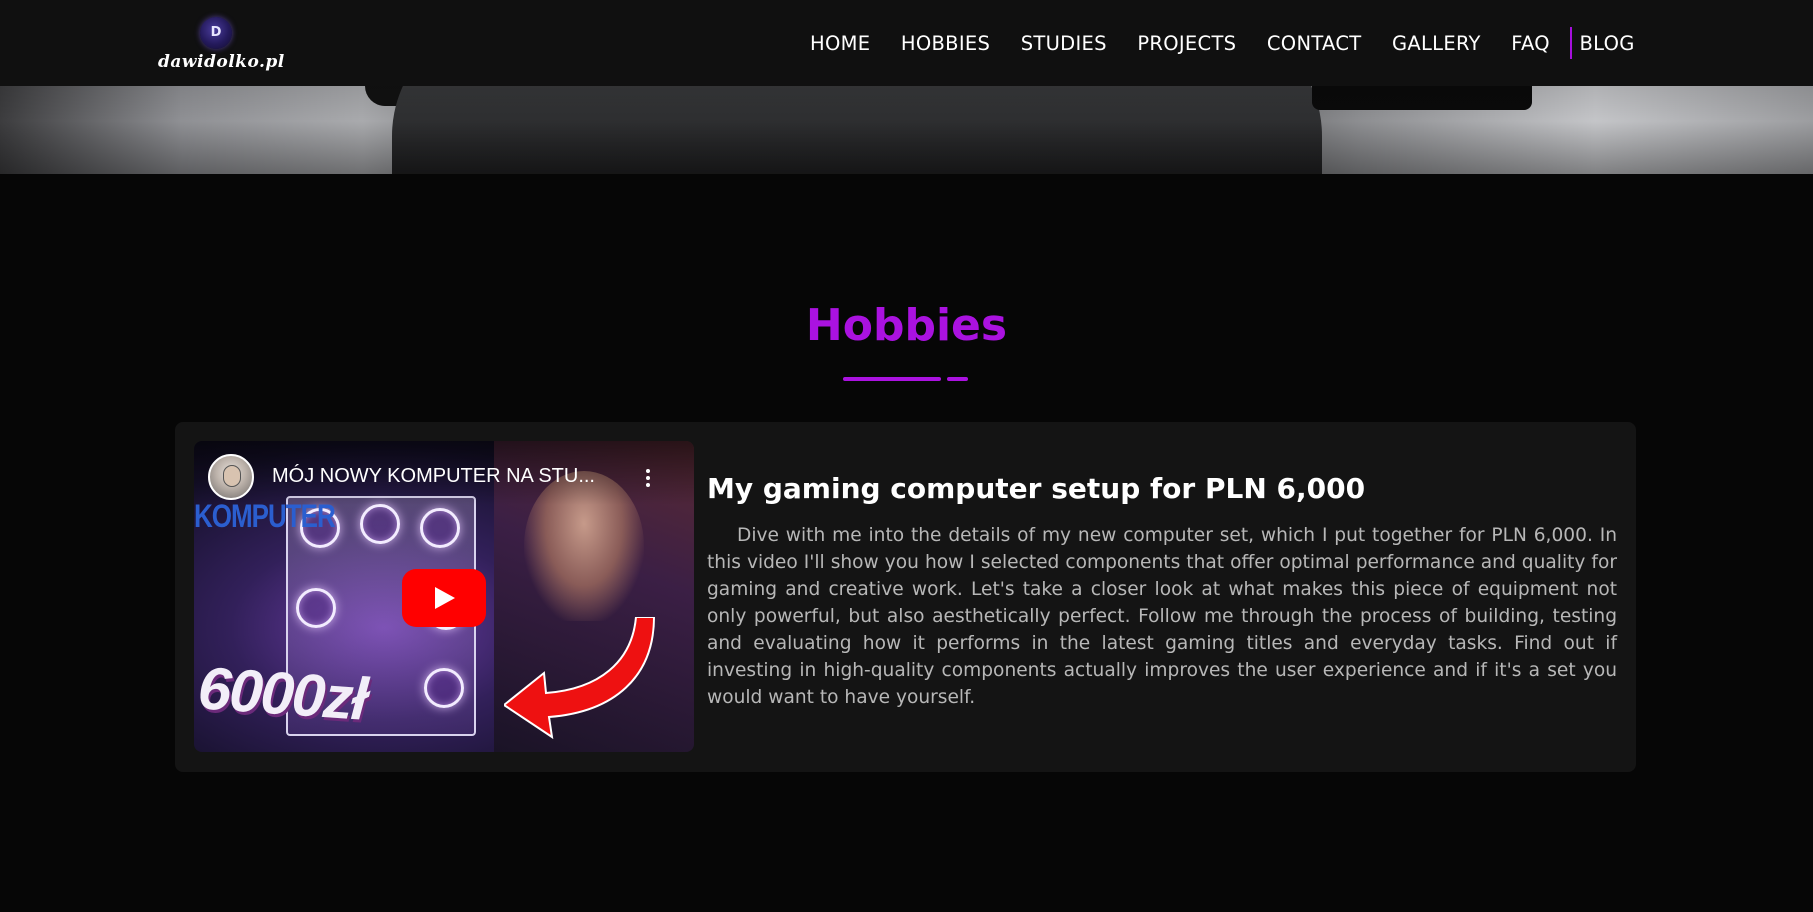 Image resolution: width=1813 pixels, height=912 pixels. What do you see at coordinates (580, 678) in the screenshot?
I see `red-arrow` at bounding box center [580, 678].